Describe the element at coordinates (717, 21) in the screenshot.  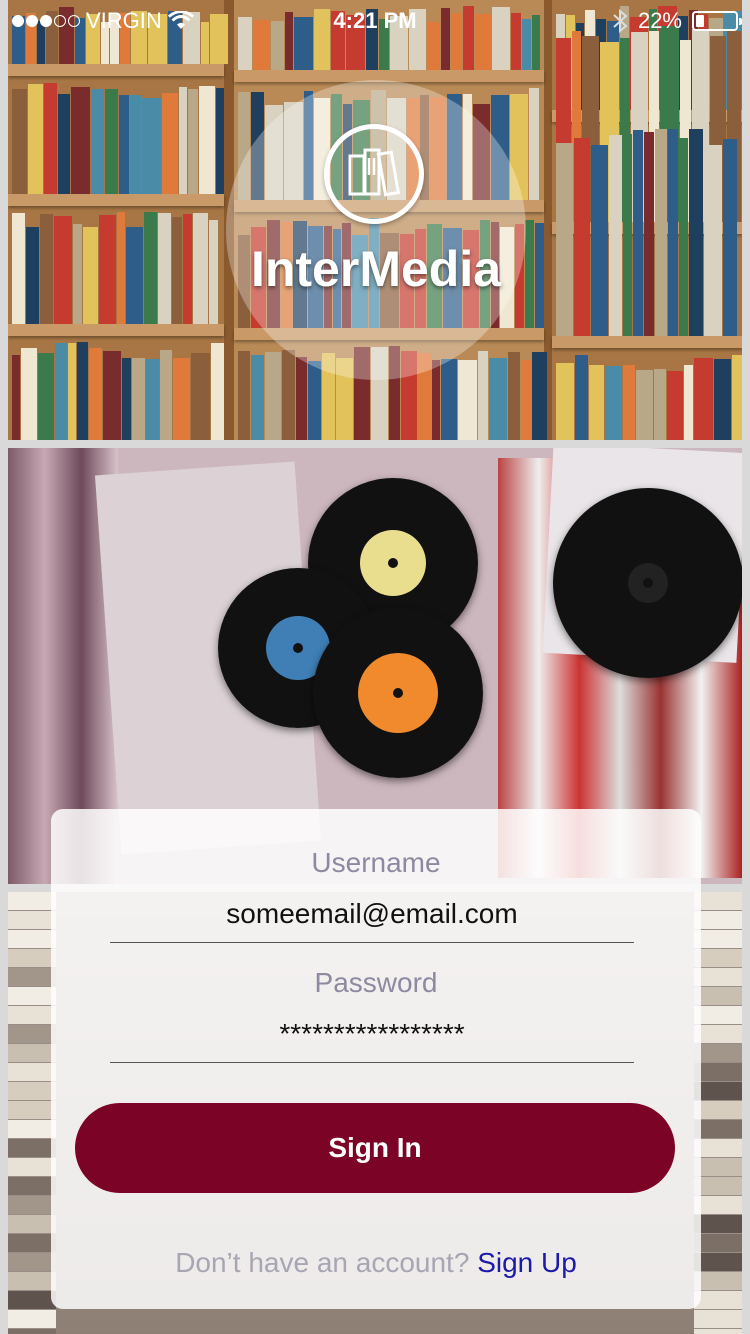
I see `battery-icon` at that location.